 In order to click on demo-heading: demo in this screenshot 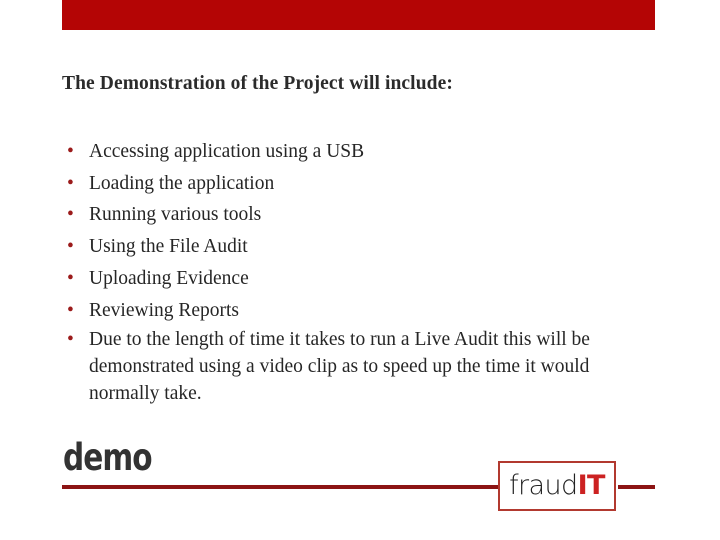, I will do `click(108, 457)`.